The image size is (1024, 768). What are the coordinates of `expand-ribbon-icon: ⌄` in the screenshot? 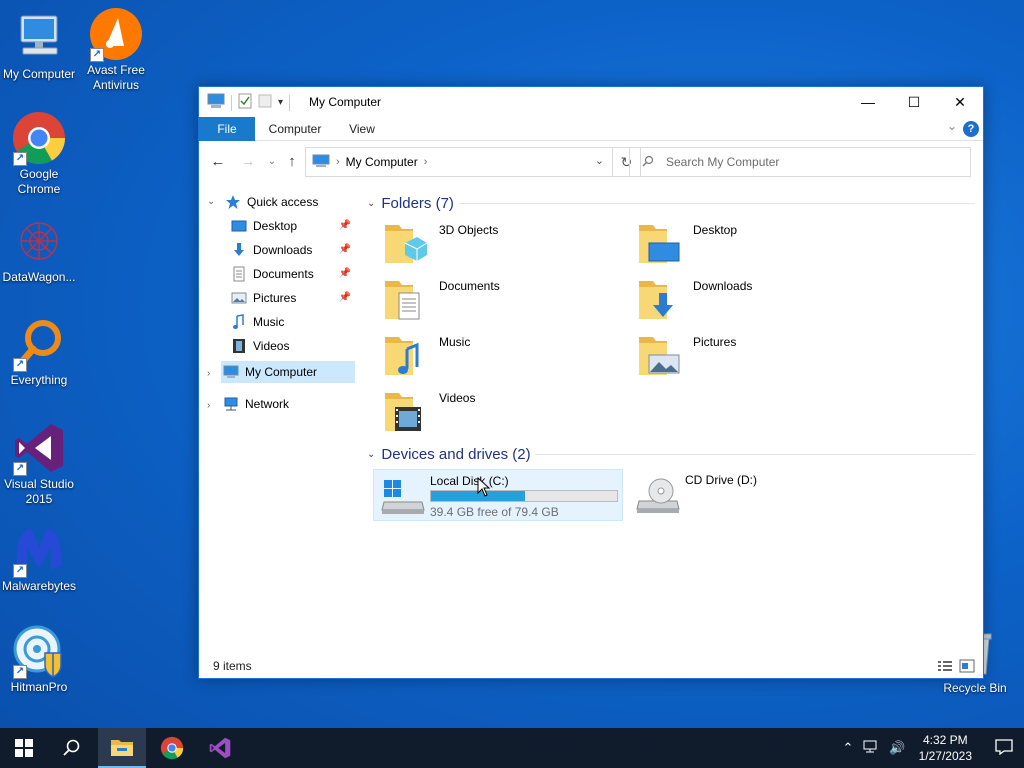 It's located at (952, 126).